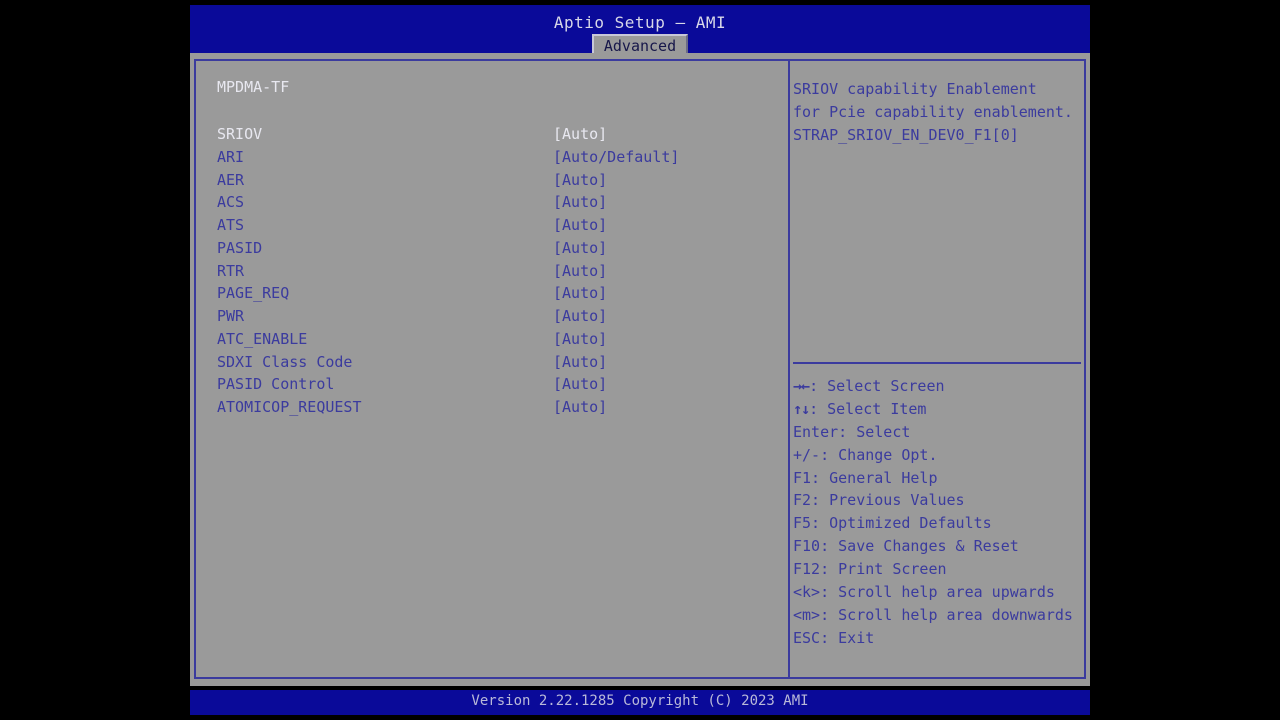 Image resolution: width=1280 pixels, height=720 pixels. What do you see at coordinates (870, 569) in the screenshot?
I see `legend-text: F12: Print Screen` at bounding box center [870, 569].